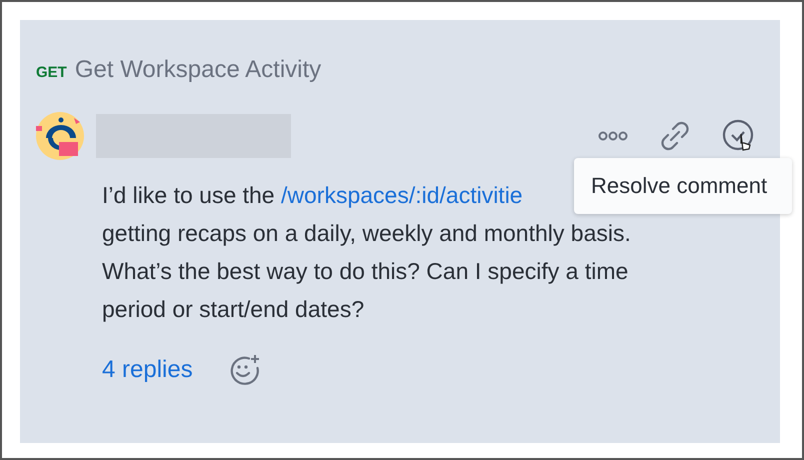 The width and height of the screenshot is (804, 460). What do you see at coordinates (683, 186) in the screenshot?
I see `tooltip: Resolve comment` at bounding box center [683, 186].